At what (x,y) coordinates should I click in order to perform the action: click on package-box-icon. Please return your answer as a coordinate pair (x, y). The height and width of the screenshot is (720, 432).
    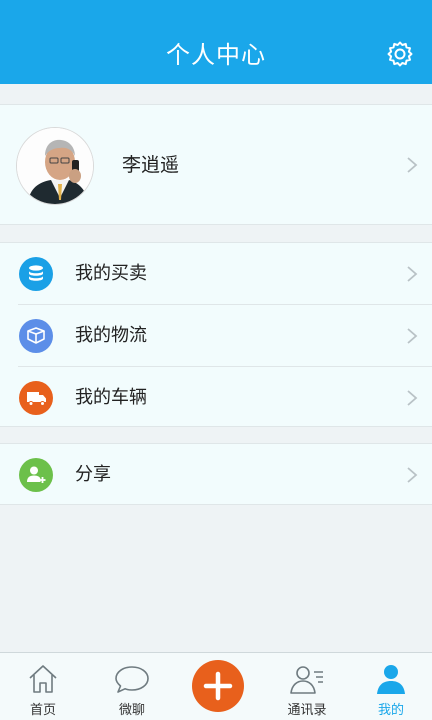
    Looking at the image, I should click on (36, 336).